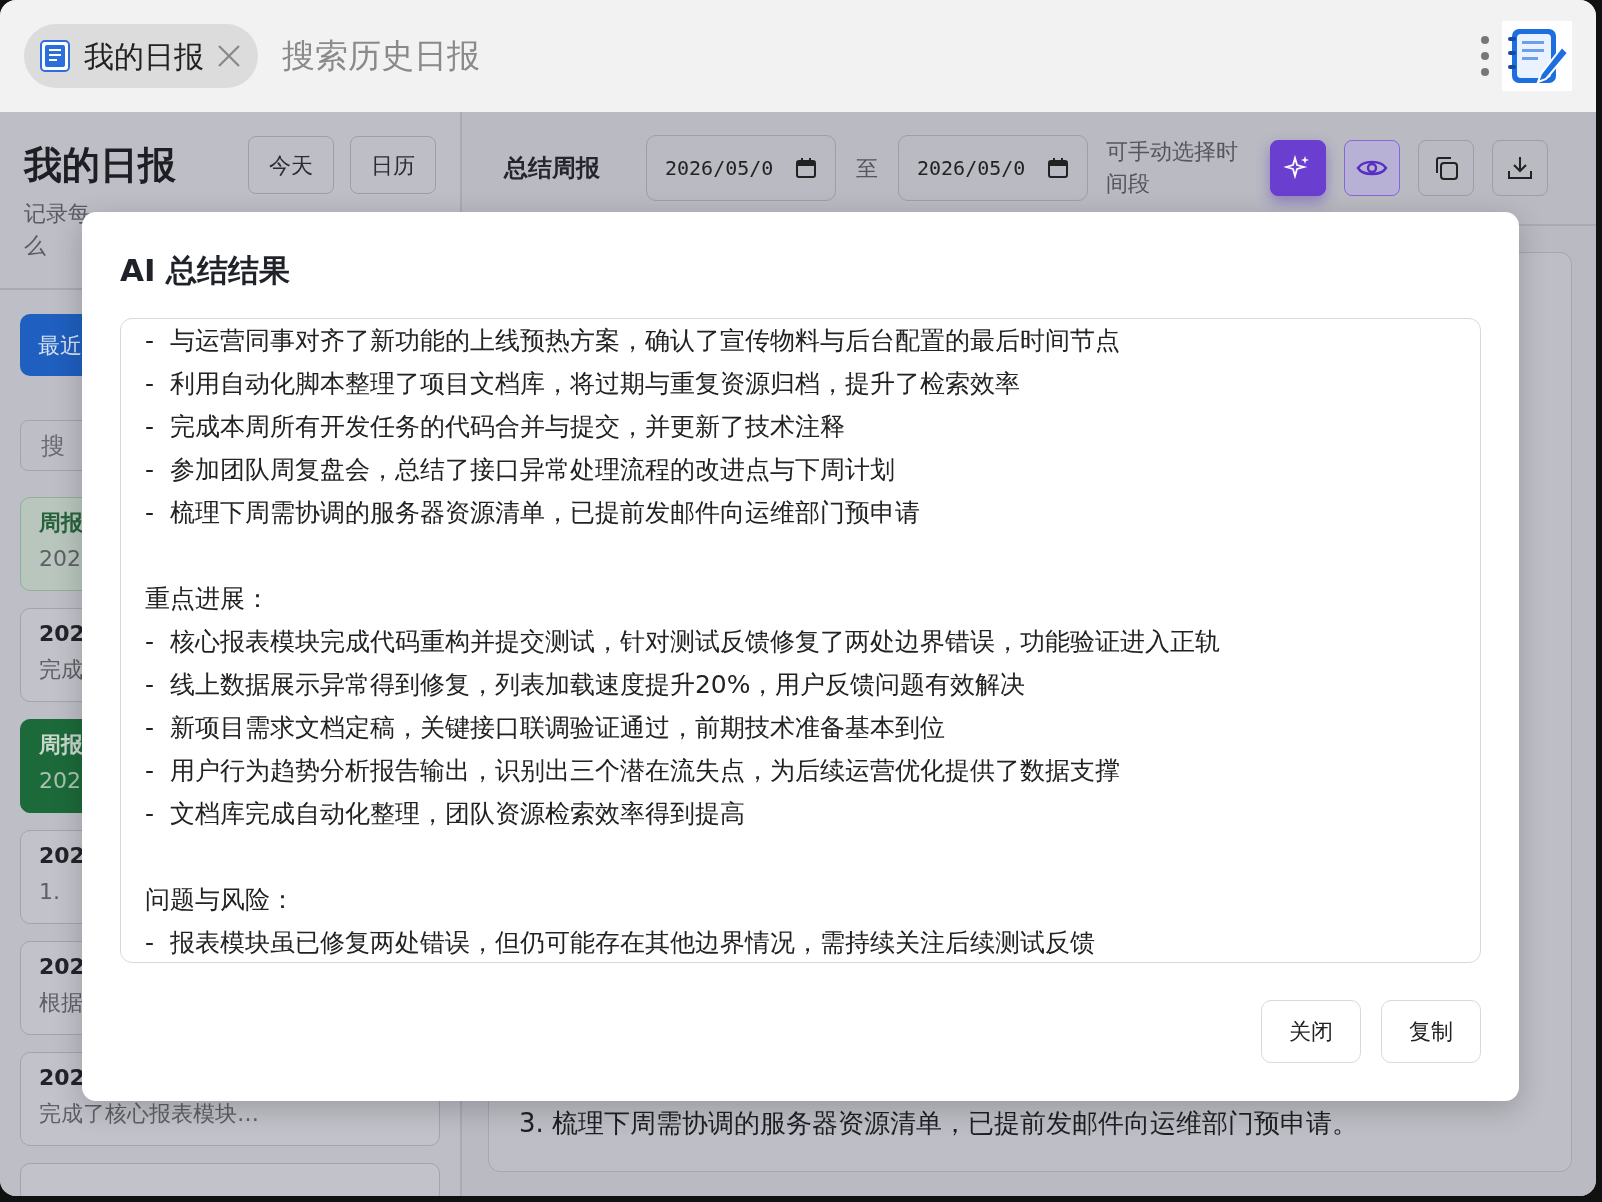  What do you see at coordinates (867, 168) in the screenshot?
I see `range-separator: 至` at bounding box center [867, 168].